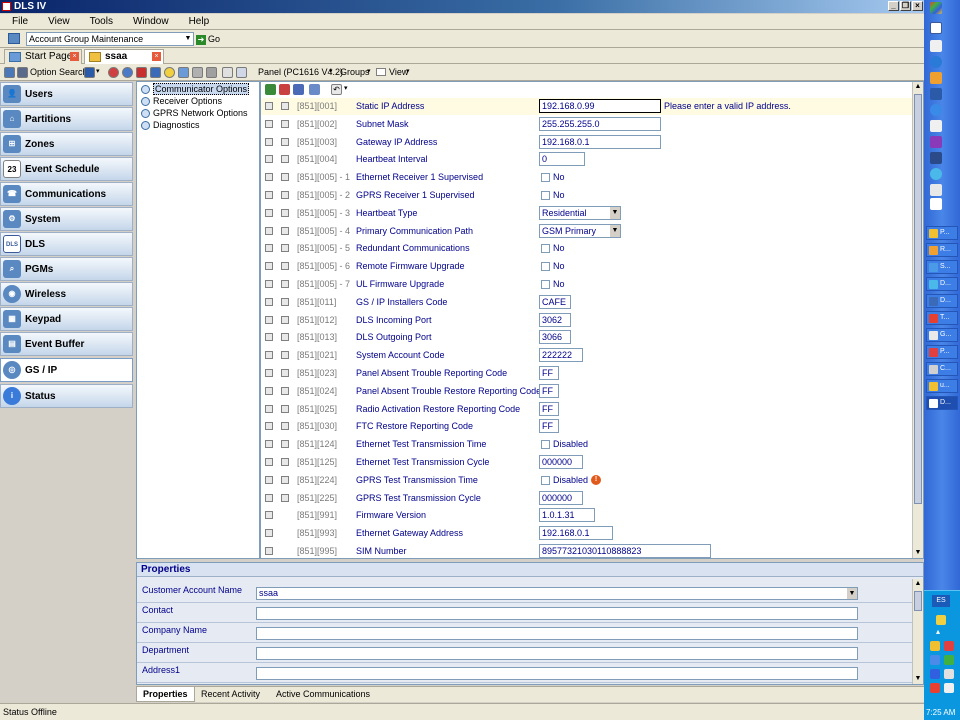 This screenshot has width=960, height=720. Describe the element at coordinates (127, 72) in the screenshot. I see `refresh-icon` at that location.